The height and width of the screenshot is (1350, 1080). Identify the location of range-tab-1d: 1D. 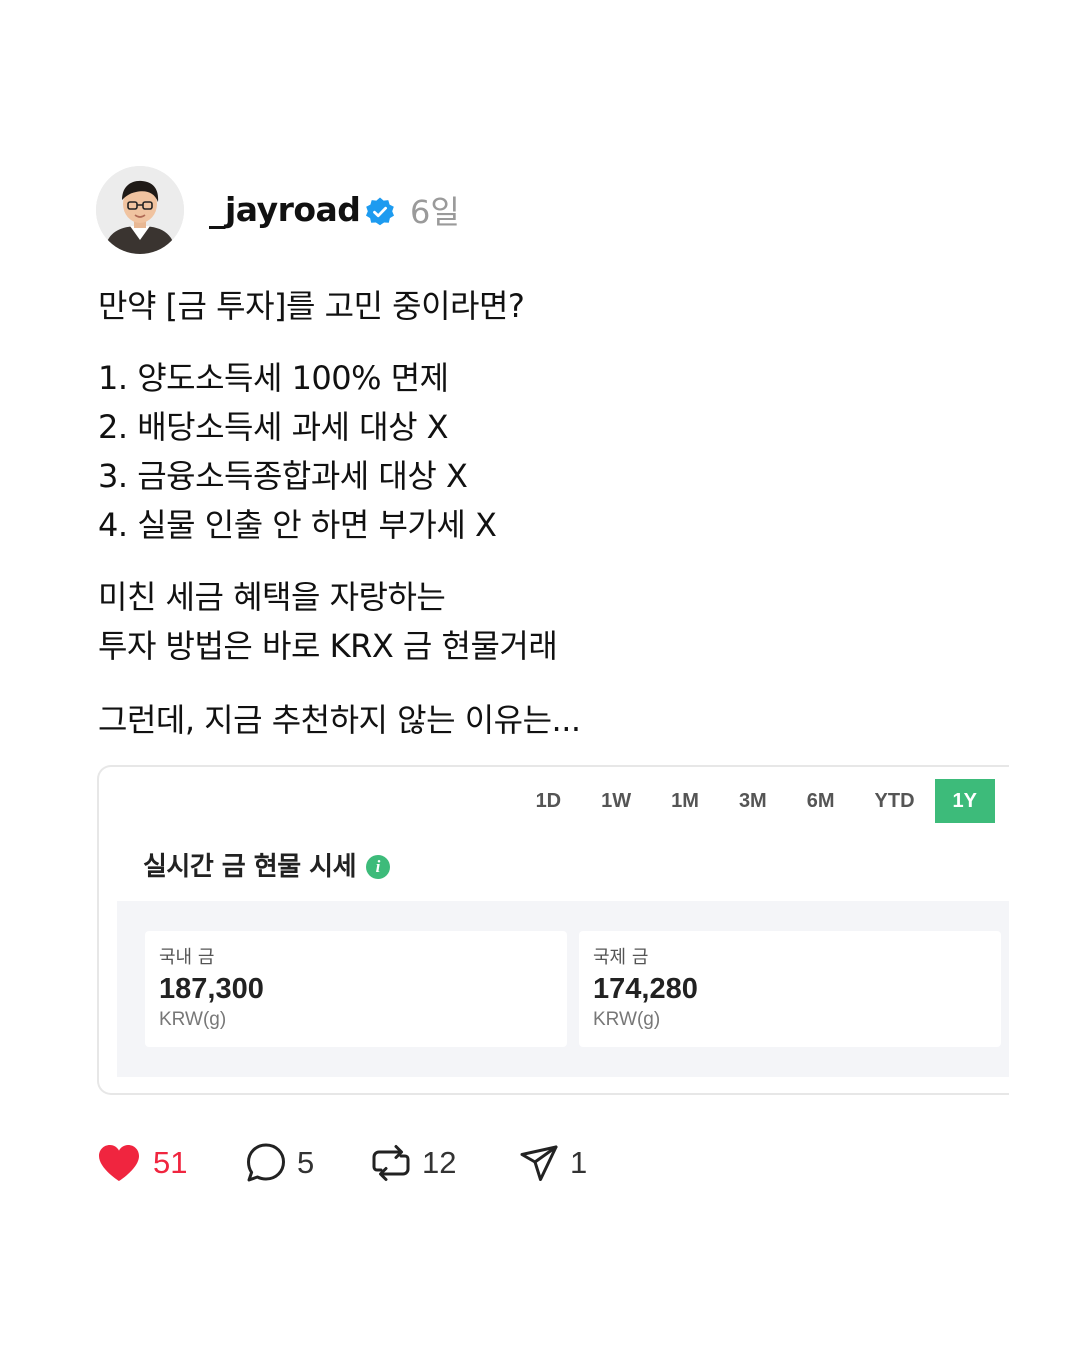
(549, 801).